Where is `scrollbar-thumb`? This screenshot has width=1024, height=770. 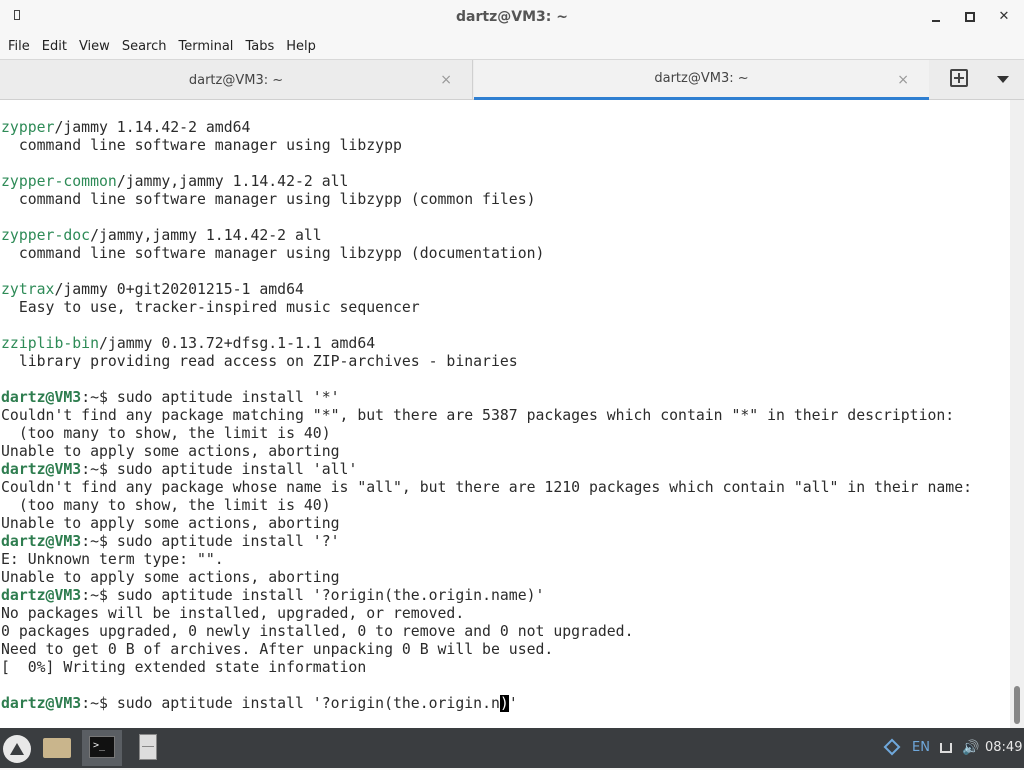
scrollbar-thumb is located at coordinates (1017, 705).